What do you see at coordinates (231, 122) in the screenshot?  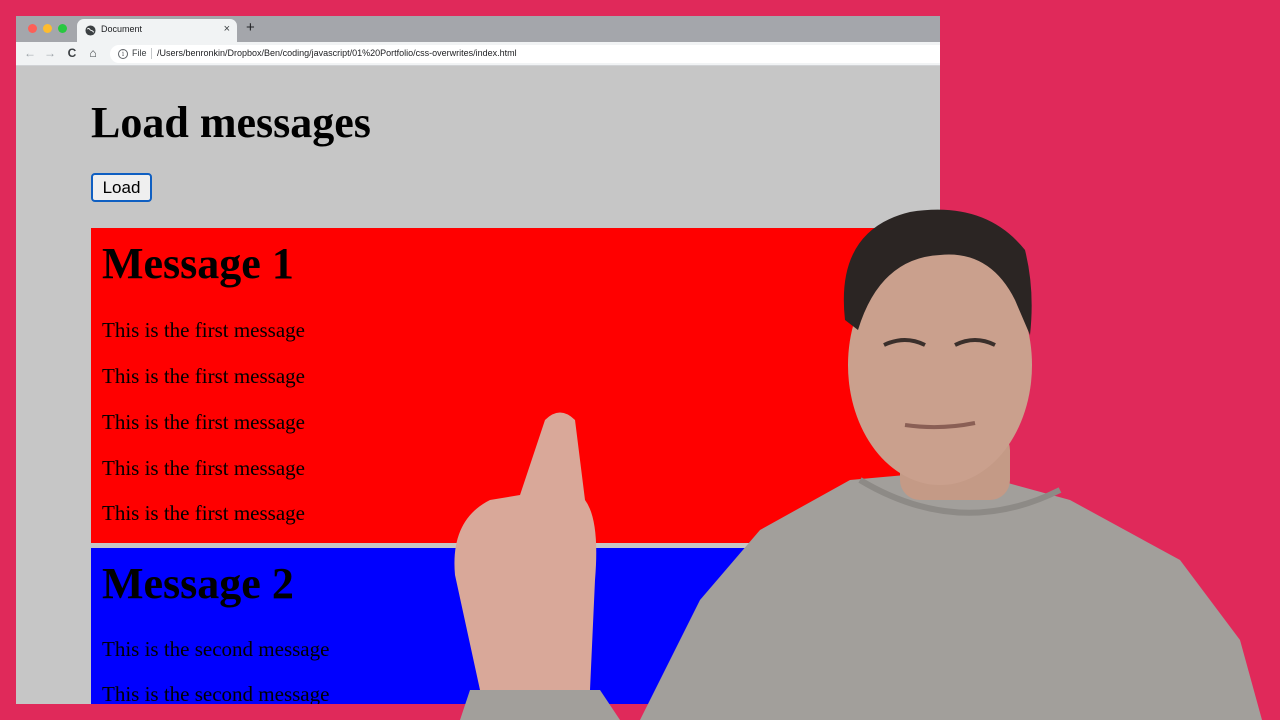 I see `page-title: Load messages` at bounding box center [231, 122].